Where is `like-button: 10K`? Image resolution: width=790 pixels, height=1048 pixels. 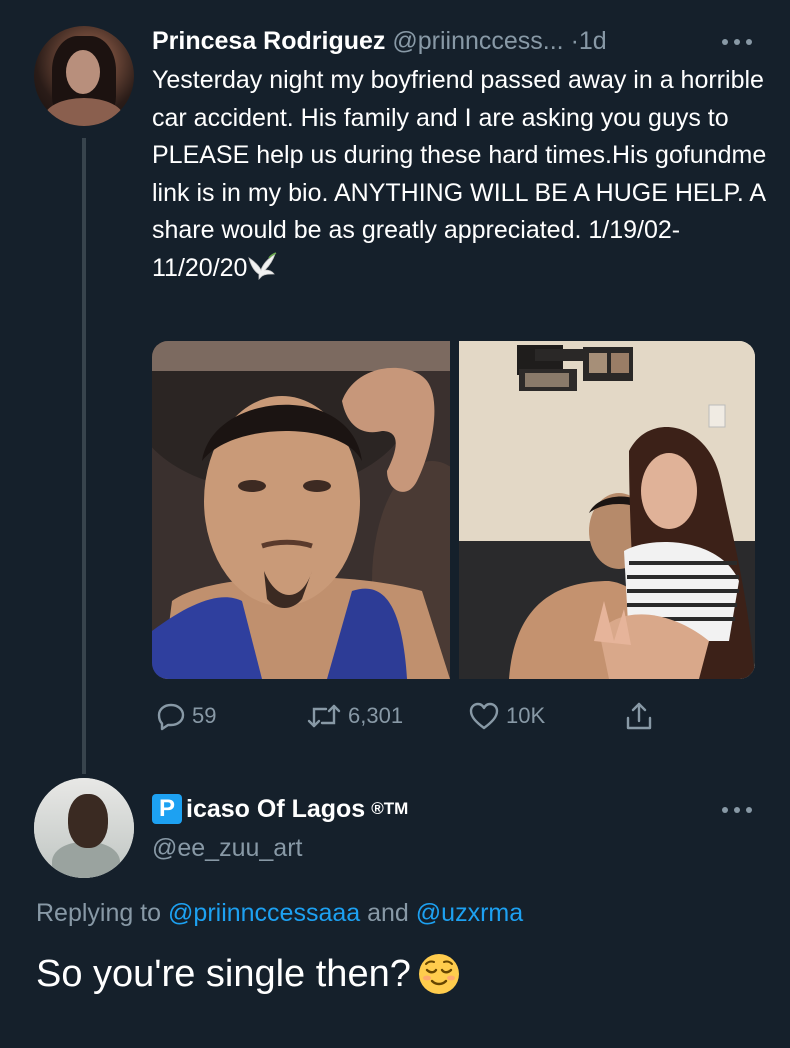 like-button: 10K is located at coordinates (506, 716).